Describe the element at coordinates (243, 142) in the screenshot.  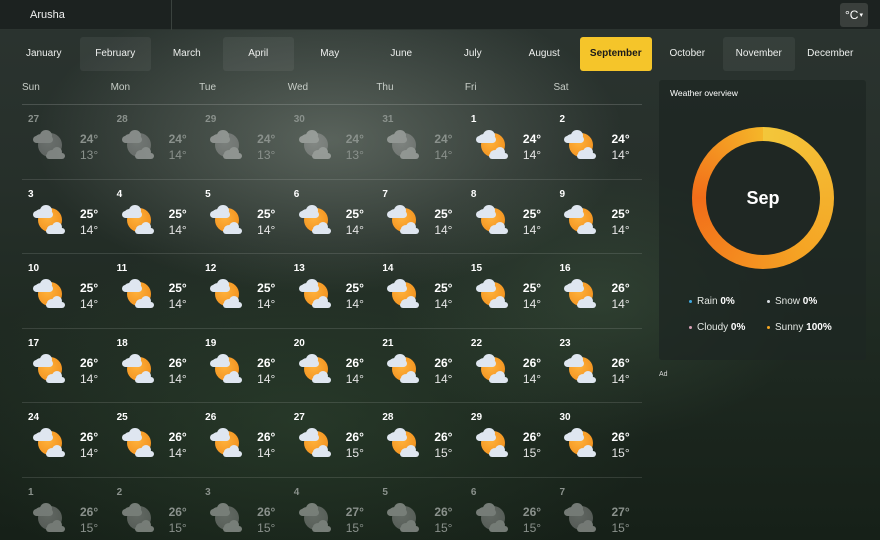
I see `calendar-day: 29 24° 13°` at that location.